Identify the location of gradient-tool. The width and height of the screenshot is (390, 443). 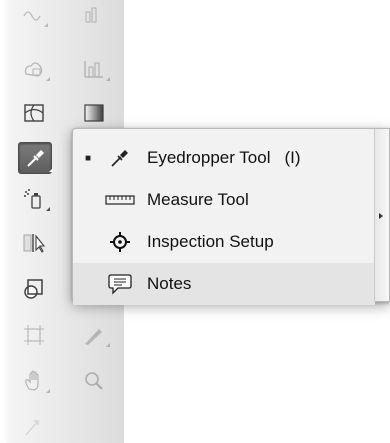
(94, 113).